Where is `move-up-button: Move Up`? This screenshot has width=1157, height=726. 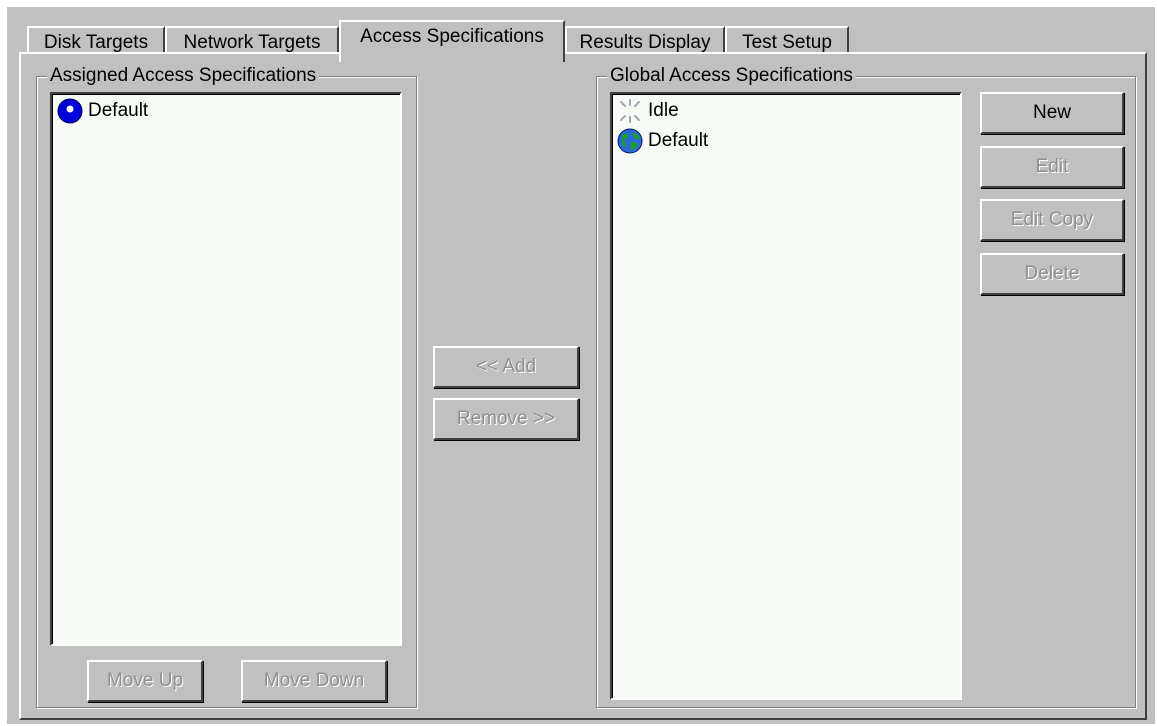 move-up-button: Move Up is located at coordinates (145, 681).